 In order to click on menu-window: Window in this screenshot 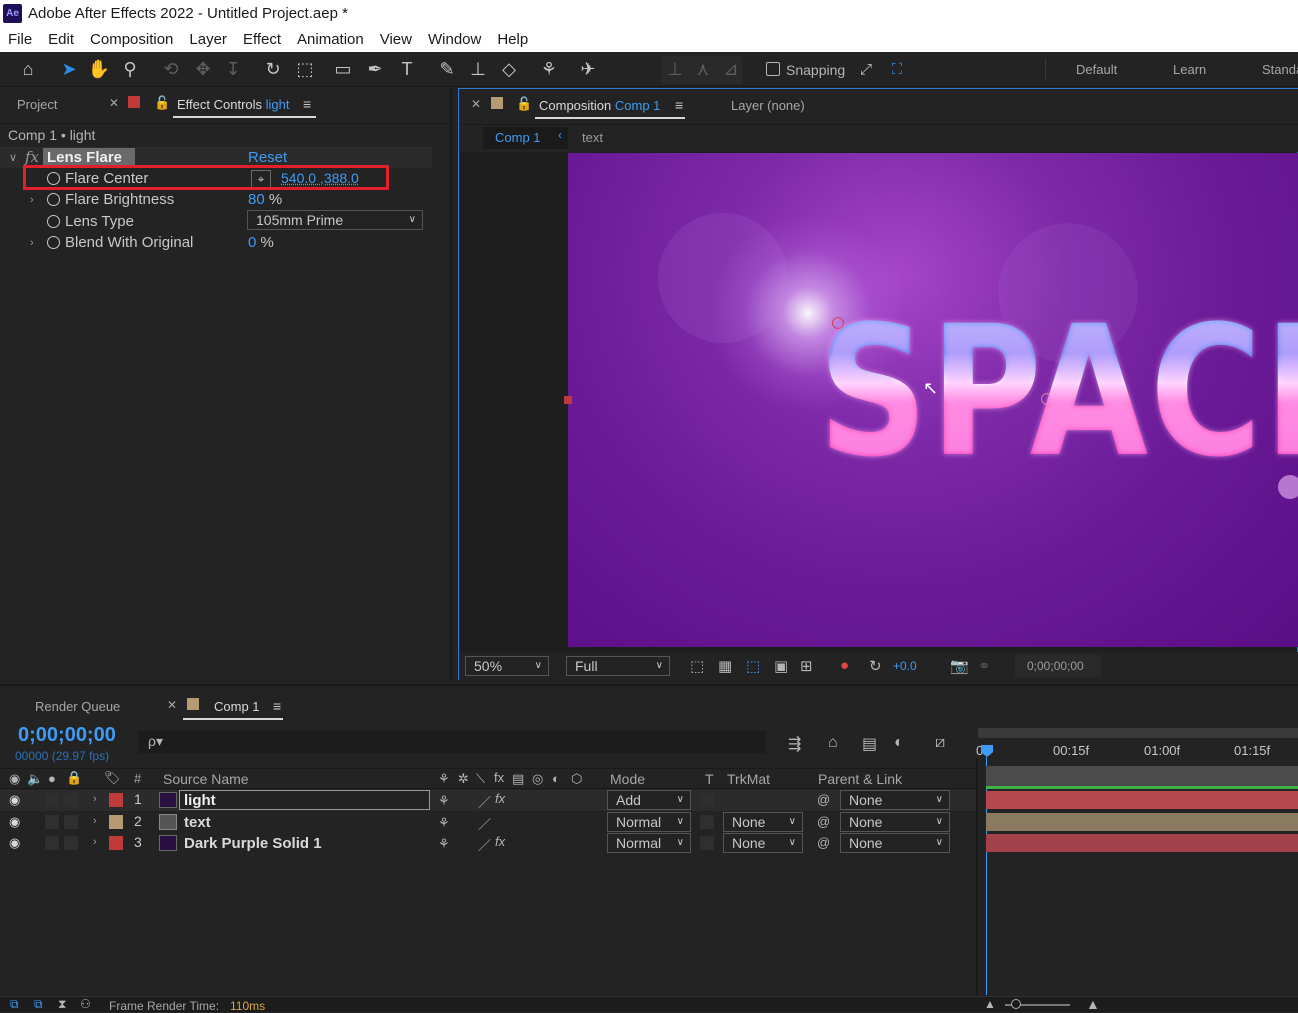, I will do `click(454, 39)`.